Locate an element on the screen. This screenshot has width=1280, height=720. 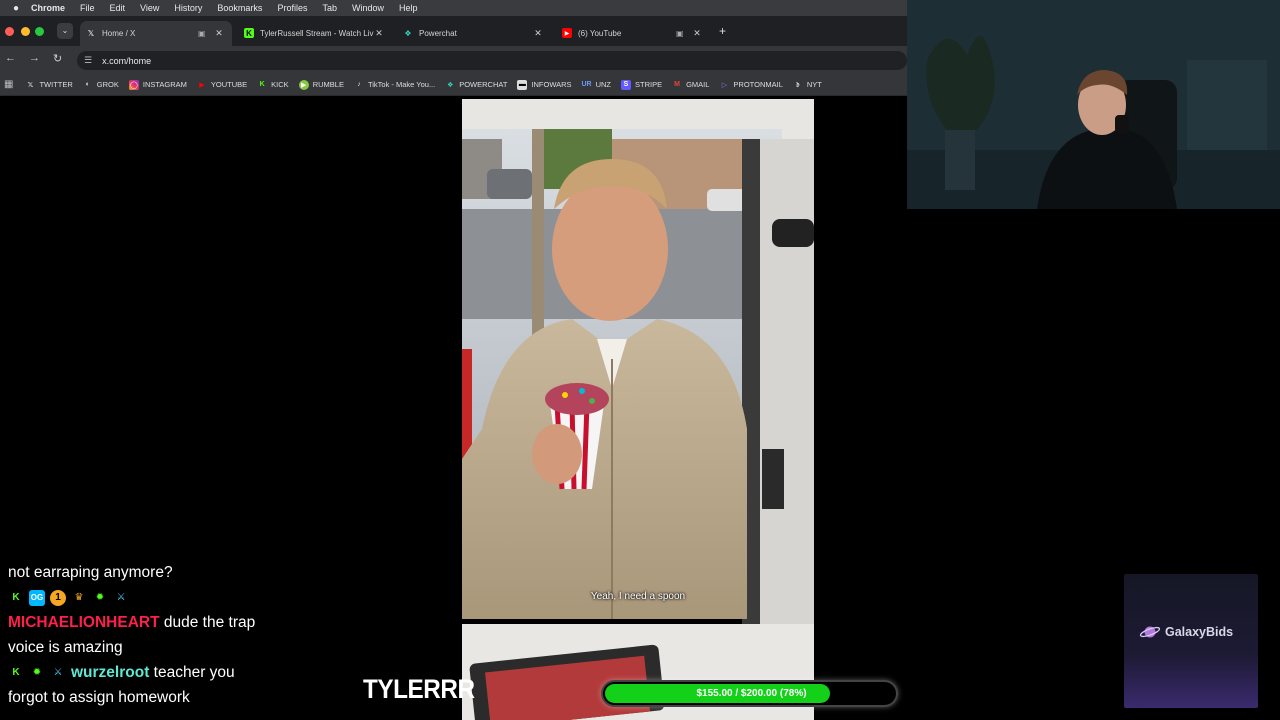
chat-message-text: dude the trap is located at coordinates (207, 622).